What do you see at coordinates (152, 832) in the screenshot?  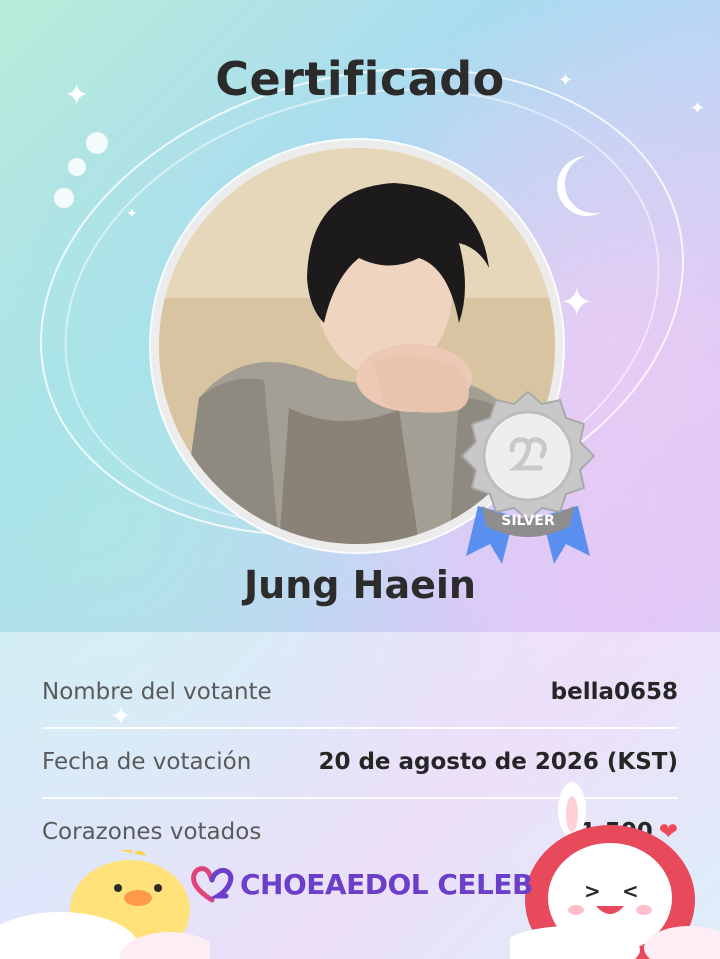 I see `detail-label: Corazones votados` at bounding box center [152, 832].